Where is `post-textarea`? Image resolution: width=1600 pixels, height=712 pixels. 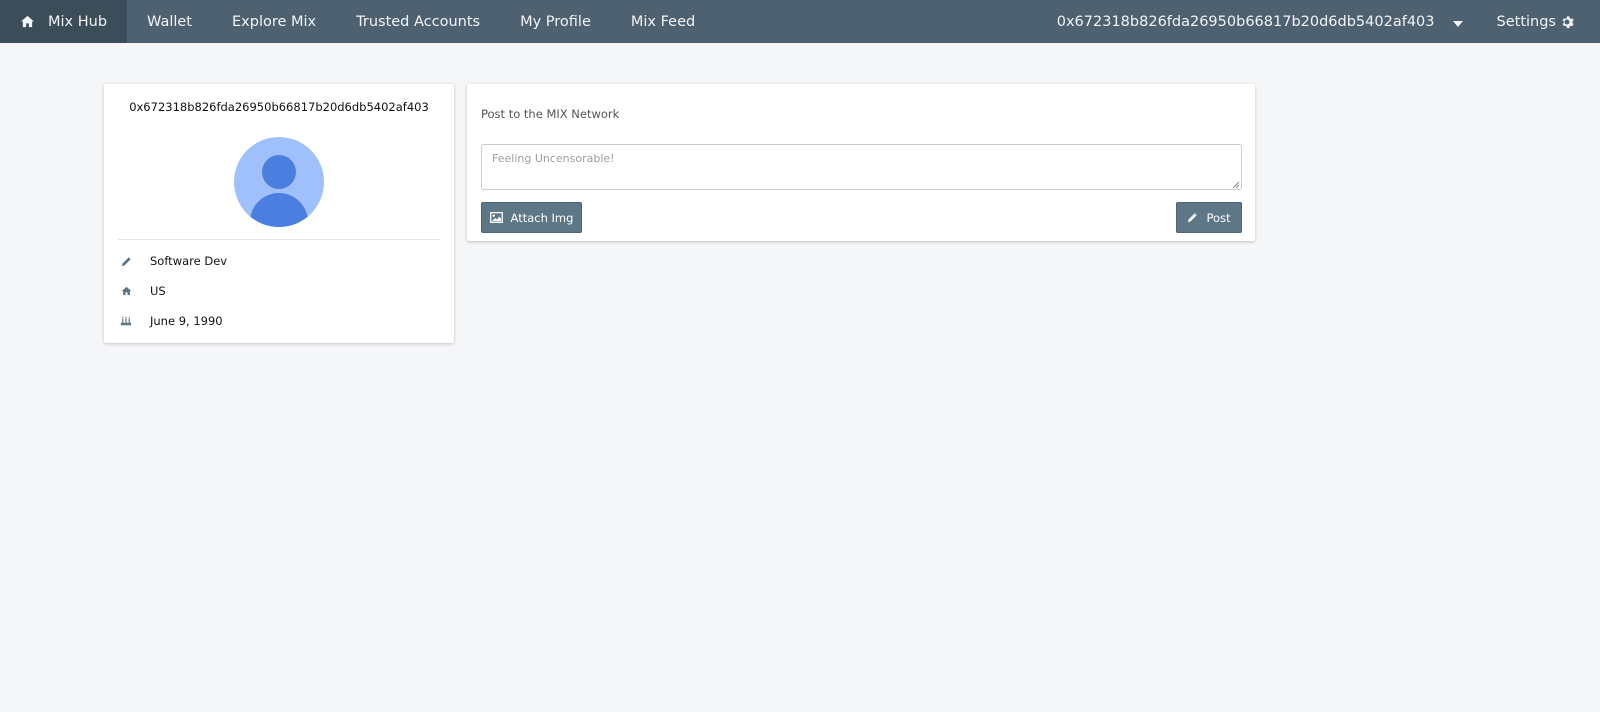
post-textarea is located at coordinates (861, 167).